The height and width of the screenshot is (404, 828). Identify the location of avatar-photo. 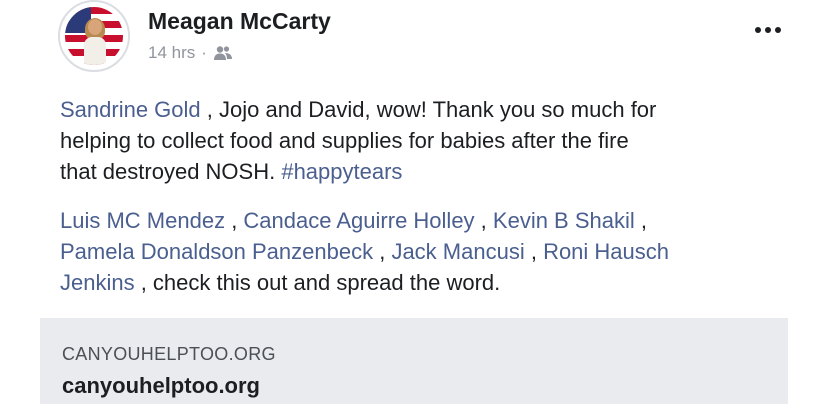
(94, 36).